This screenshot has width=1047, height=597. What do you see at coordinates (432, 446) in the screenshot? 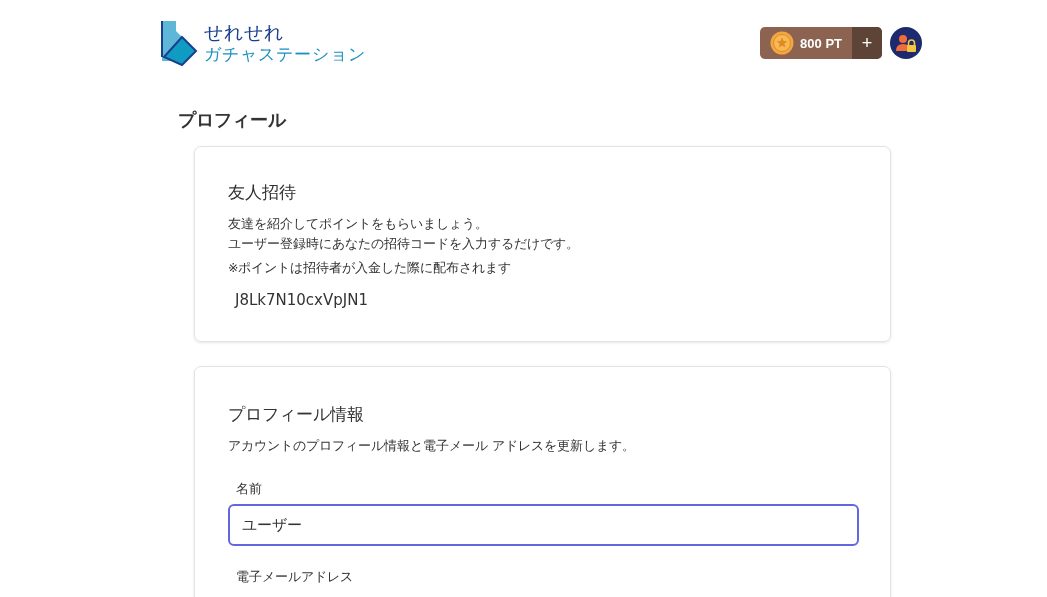
I see `description: アカウントのプロフィール情報と電子メール アドレスを更新します。` at bounding box center [432, 446].